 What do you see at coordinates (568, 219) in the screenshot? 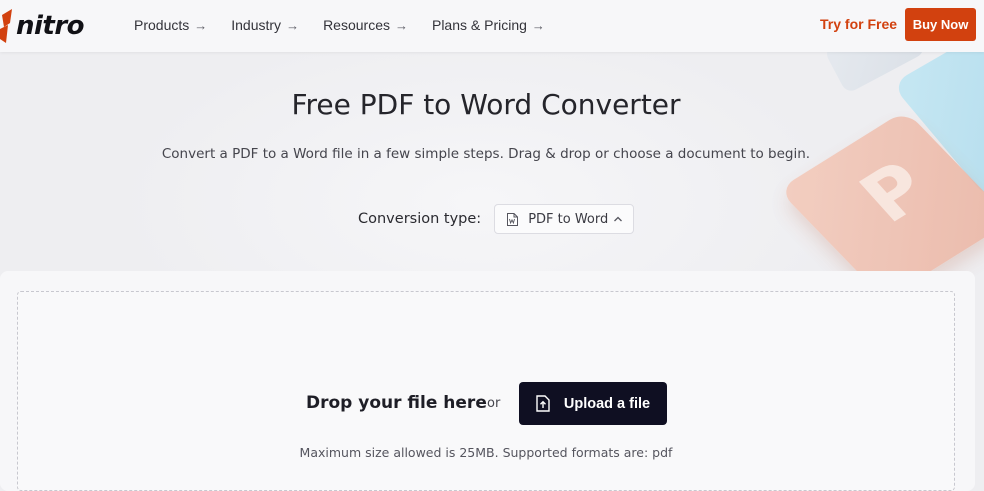
I see `conversion-type-value: PDF to Word` at bounding box center [568, 219].